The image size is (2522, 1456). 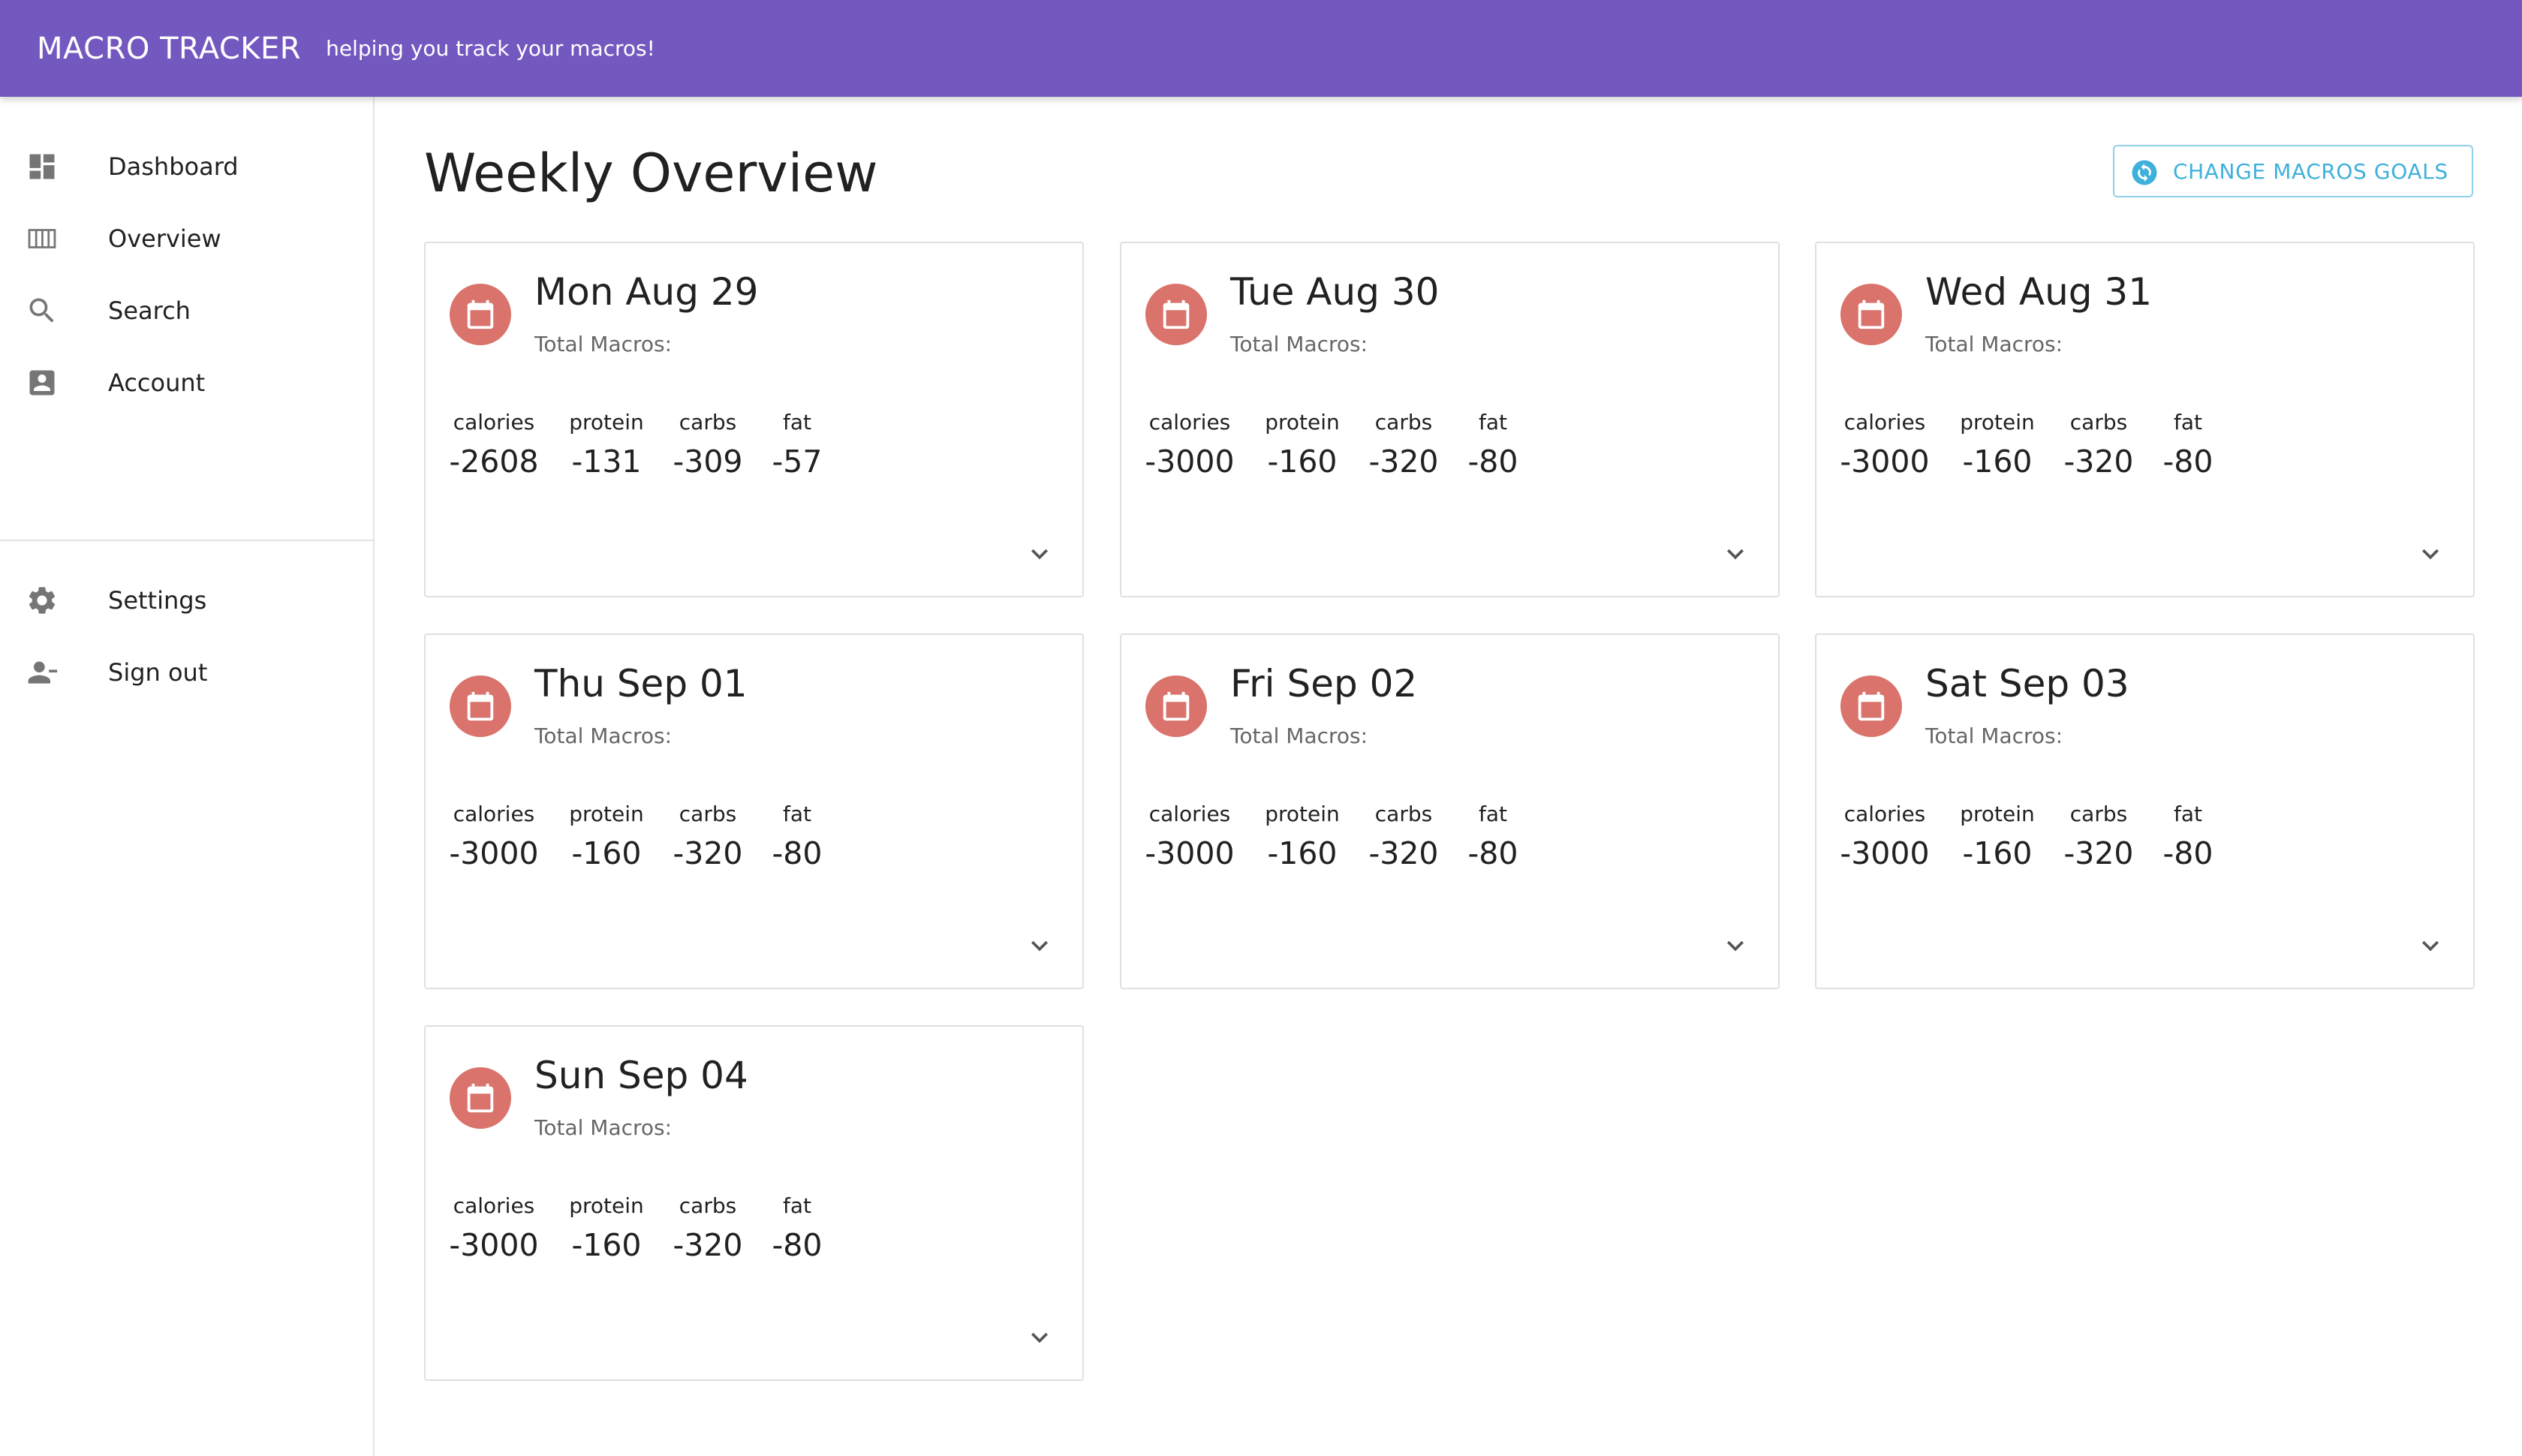 I want to click on sidebar-item-dashboard: Dashboard, so click(x=186, y=167).